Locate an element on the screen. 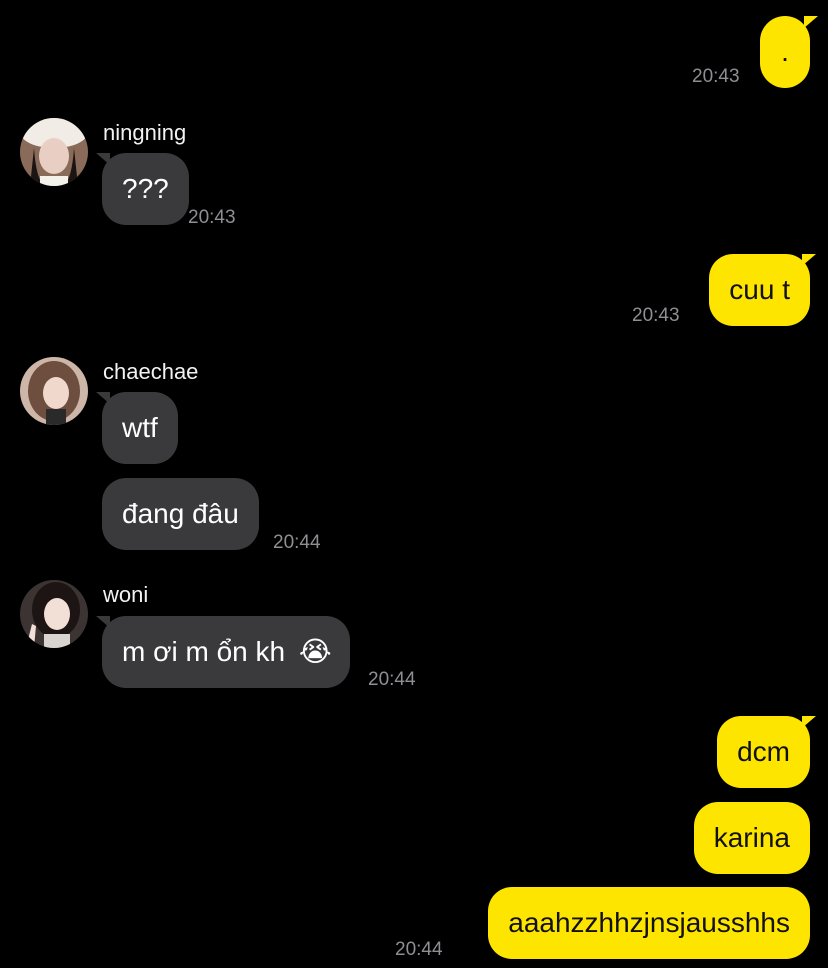 This screenshot has height=968, width=828. message-text: đang đâu is located at coordinates (180, 513).